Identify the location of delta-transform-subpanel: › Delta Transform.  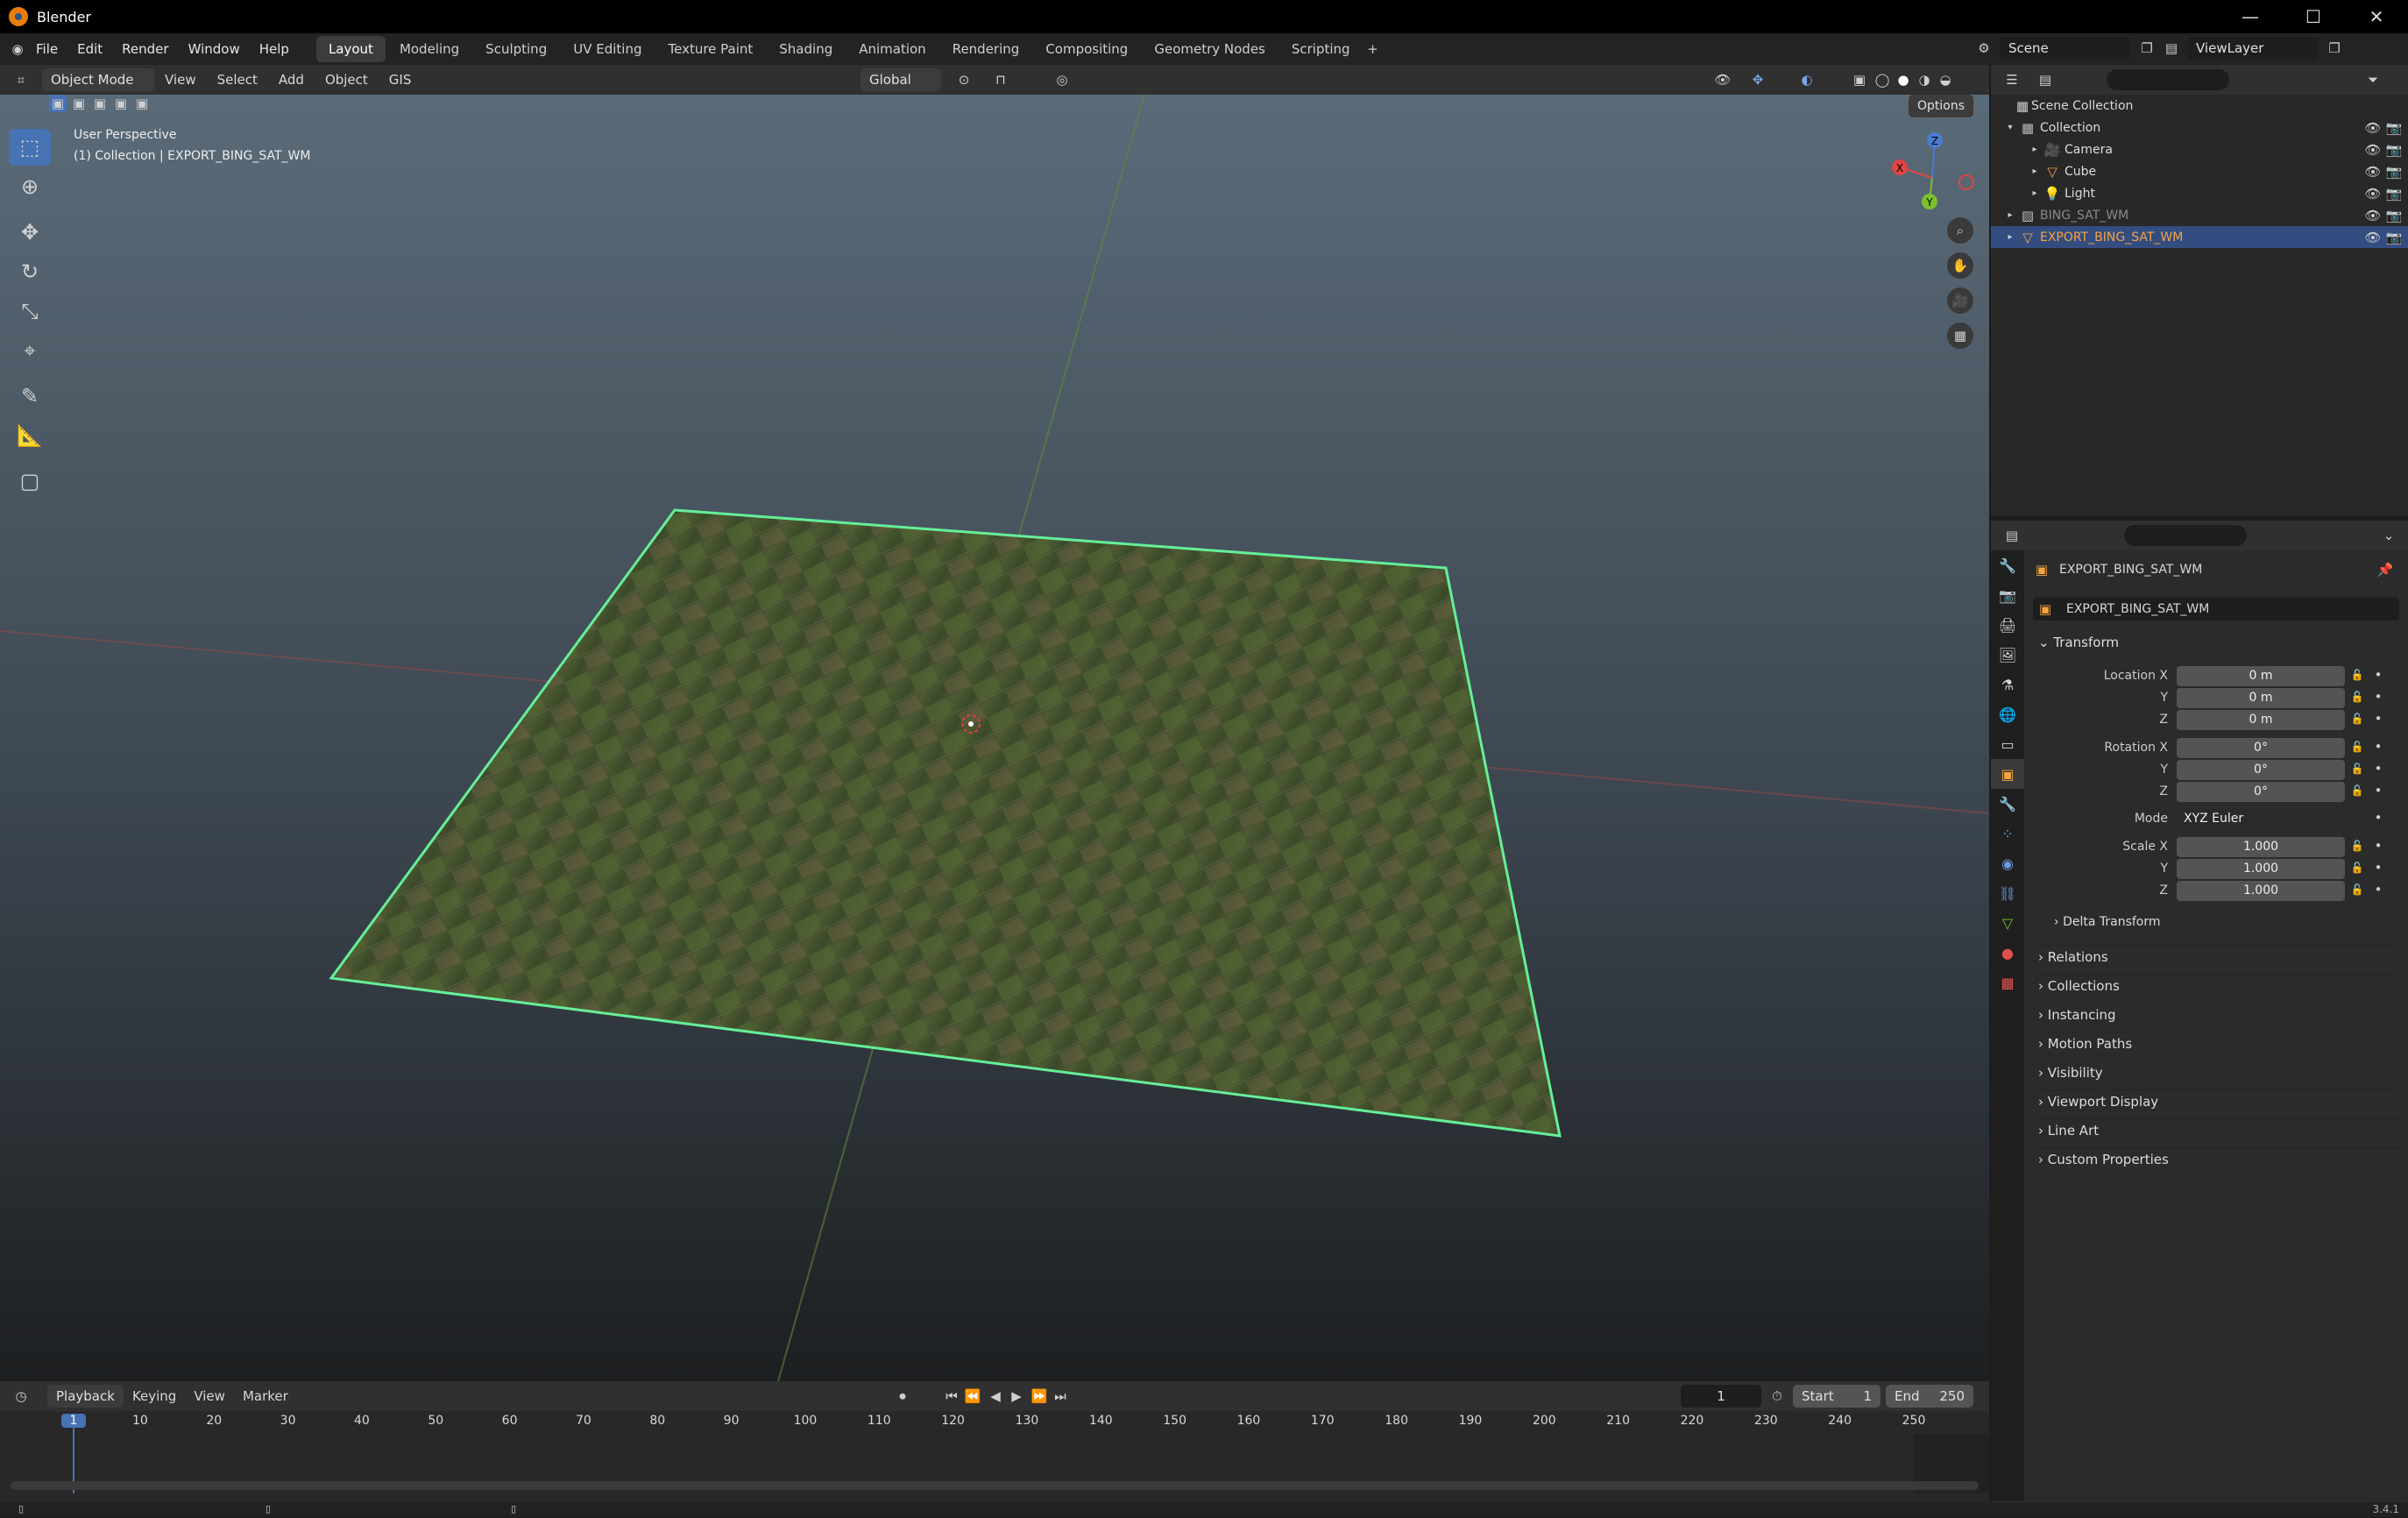
(2107, 922).